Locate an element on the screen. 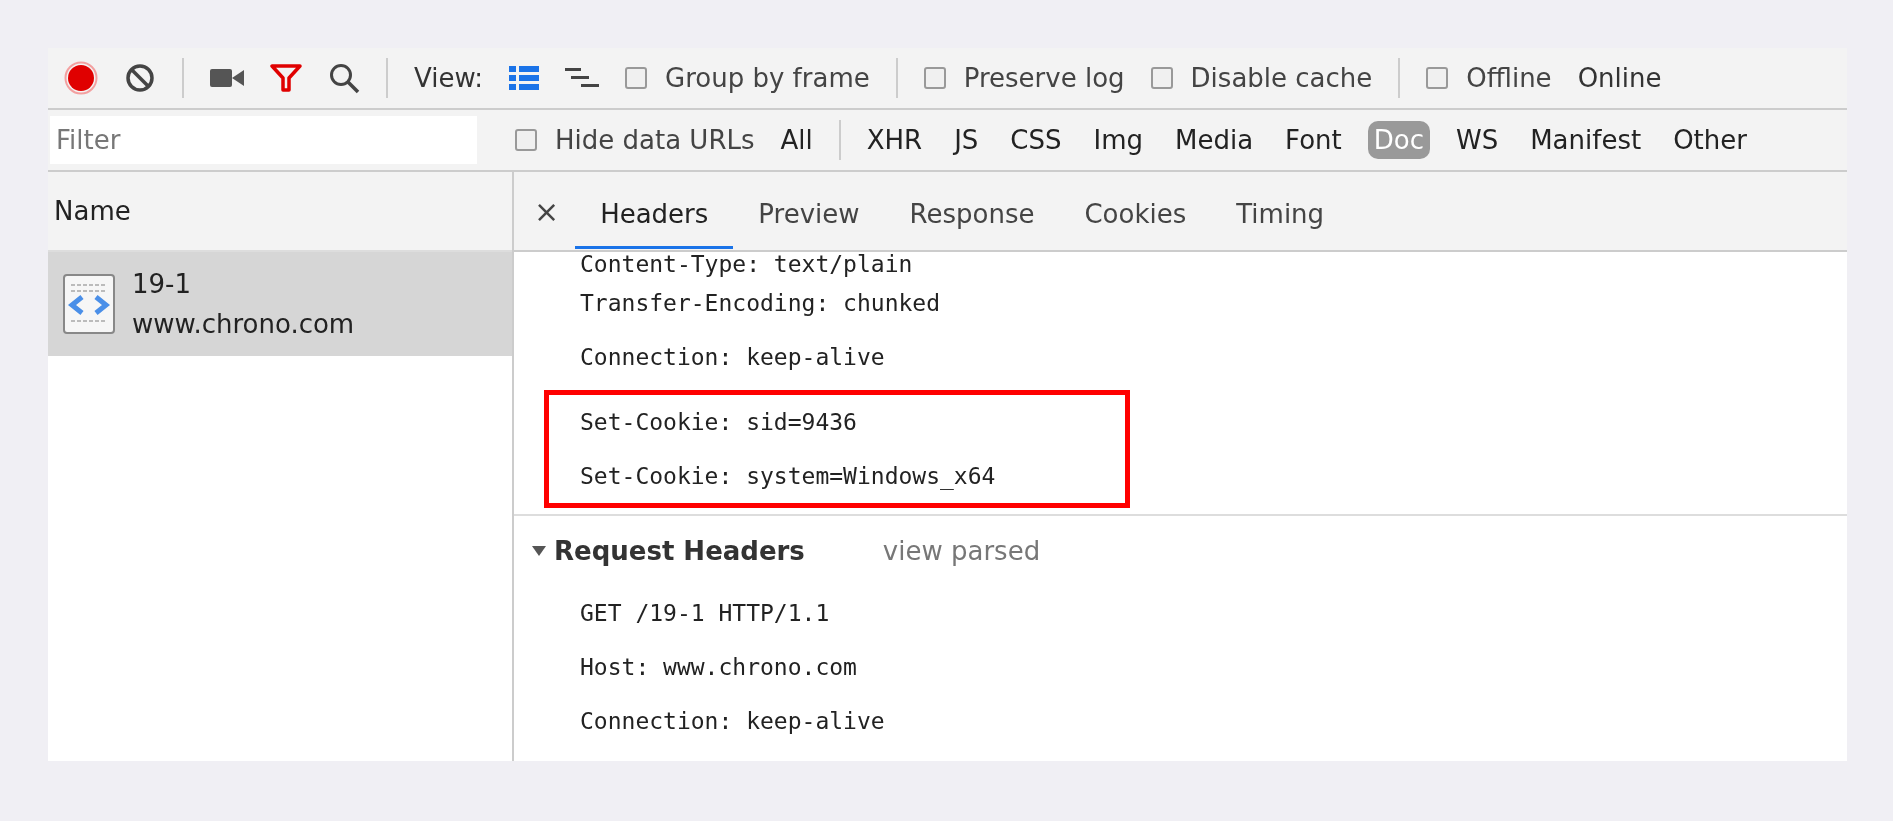 The width and height of the screenshot is (1893, 821). type-filter-button: WS is located at coordinates (1477, 140).